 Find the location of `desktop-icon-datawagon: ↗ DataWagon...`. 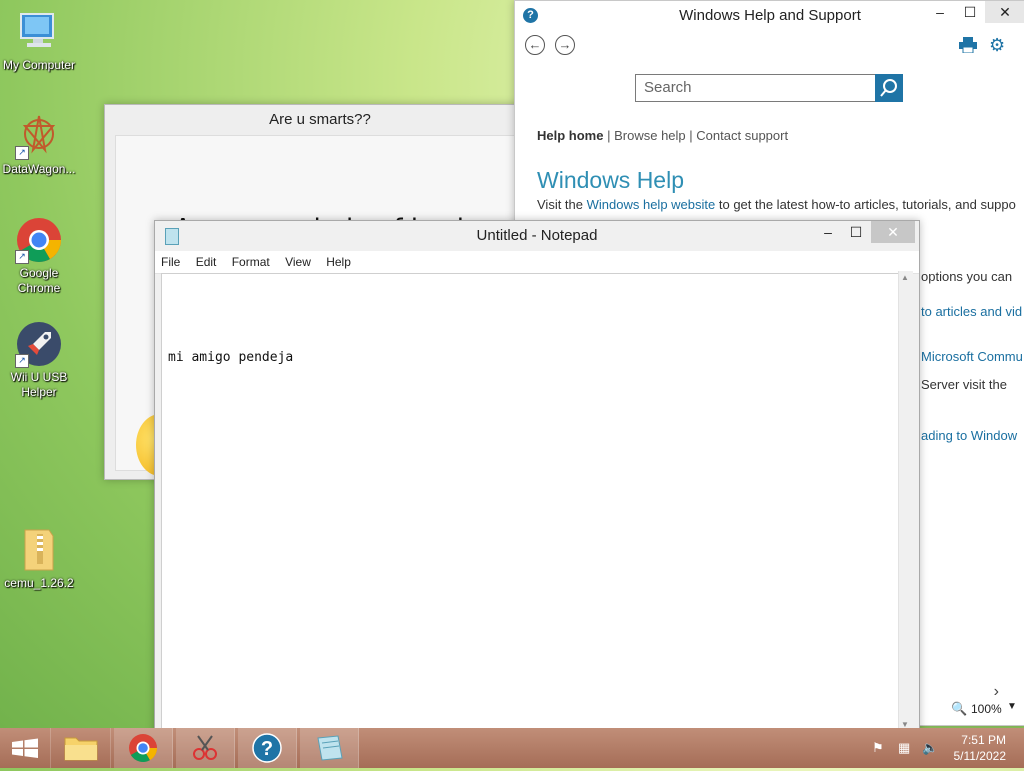

desktop-icon-datawagon: ↗ DataWagon... is located at coordinates (39, 144).